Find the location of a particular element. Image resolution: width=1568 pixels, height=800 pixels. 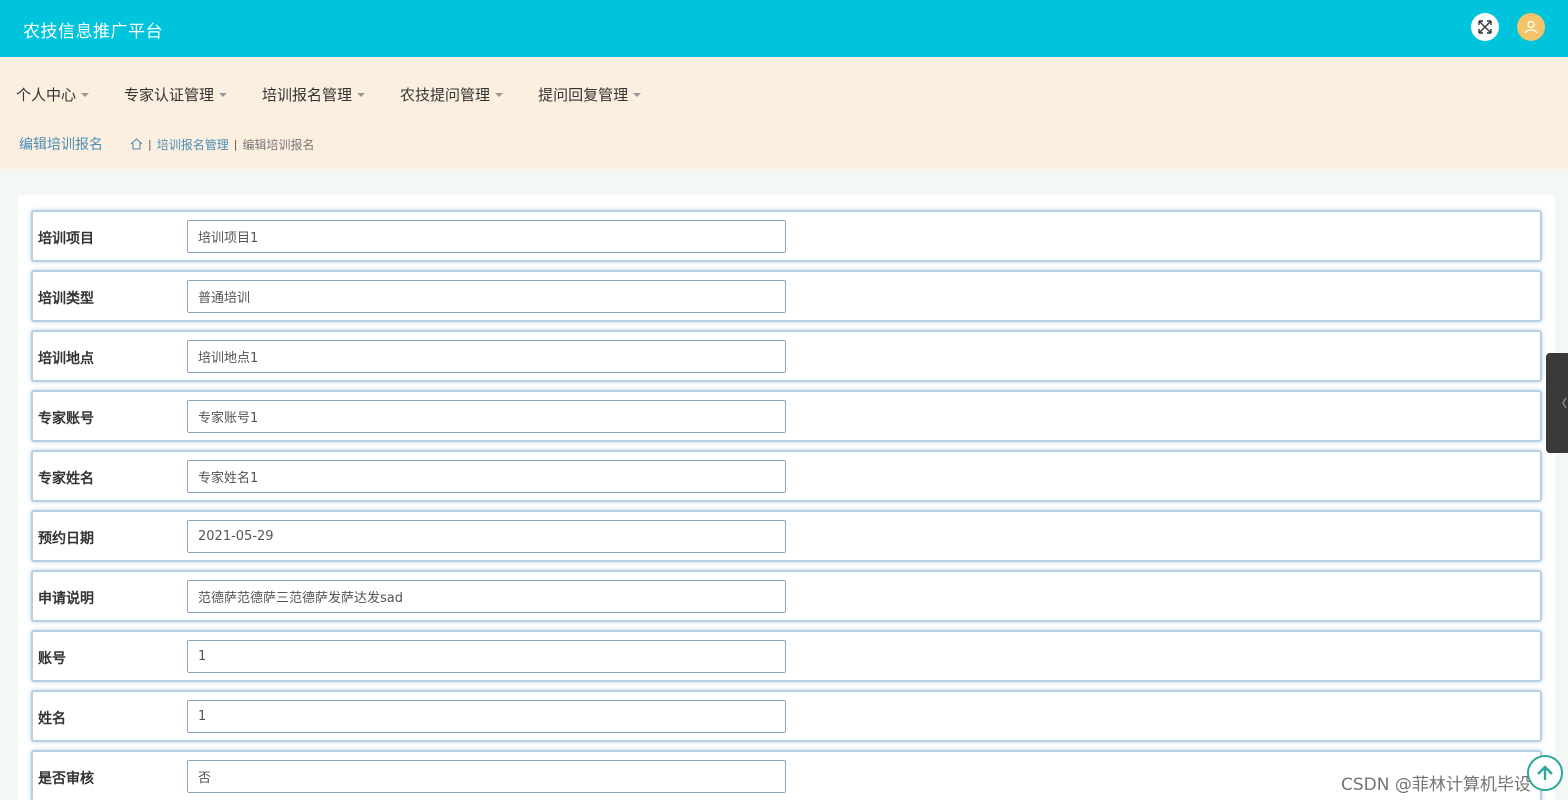

menu-item-personal-center: 个人中心 is located at coordinates (53, 94).